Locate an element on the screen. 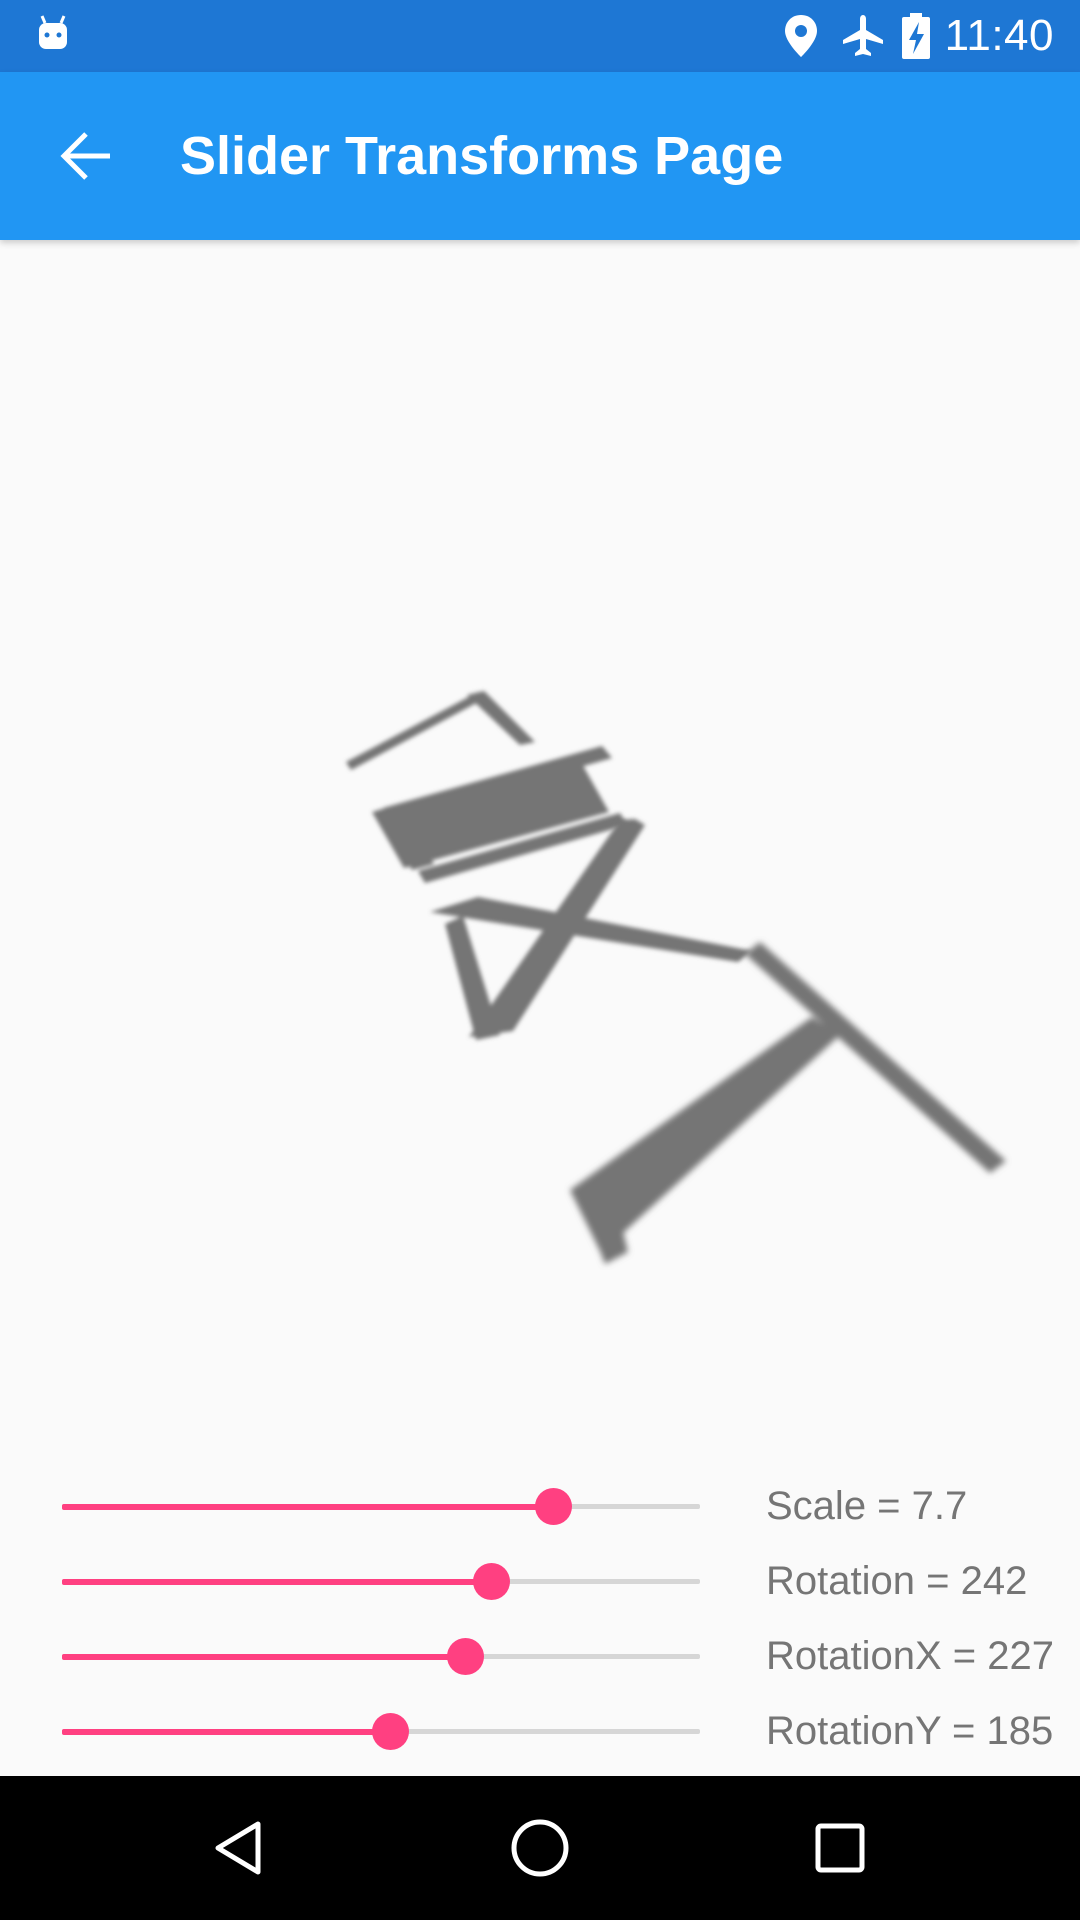  rotation-label: Rotation = 242 is located at coordinates (897, 1581).